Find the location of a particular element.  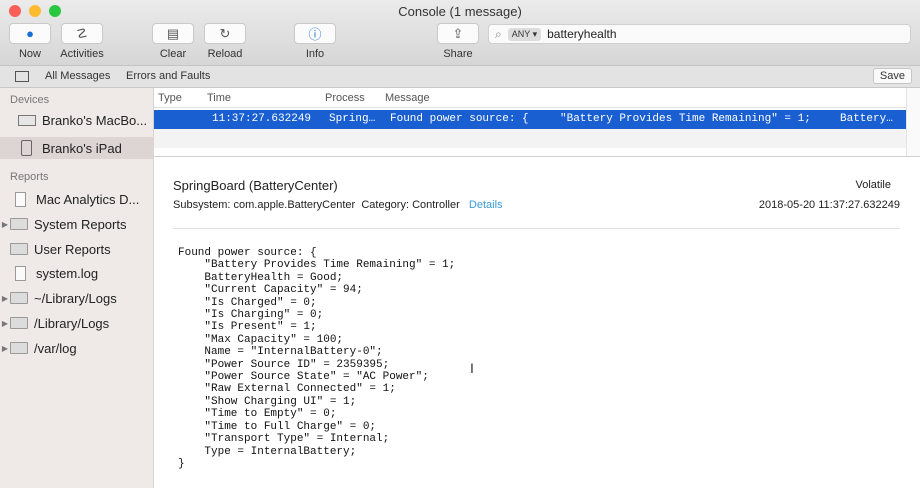

clear-button: ▤ is located at coordinates (173, 33).